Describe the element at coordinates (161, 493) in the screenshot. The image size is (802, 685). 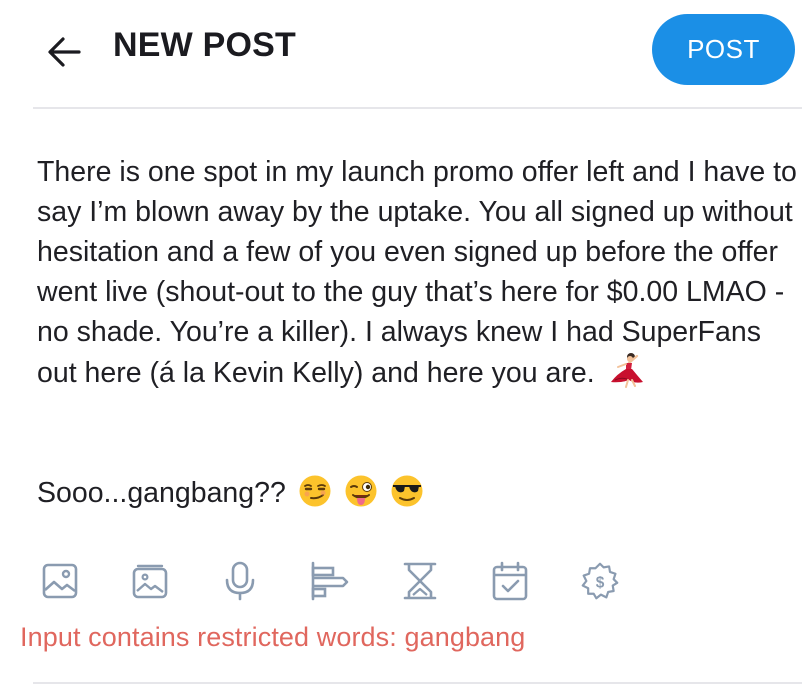
I see `post-paragraph-text: Sooo...gangbang??` at that location.